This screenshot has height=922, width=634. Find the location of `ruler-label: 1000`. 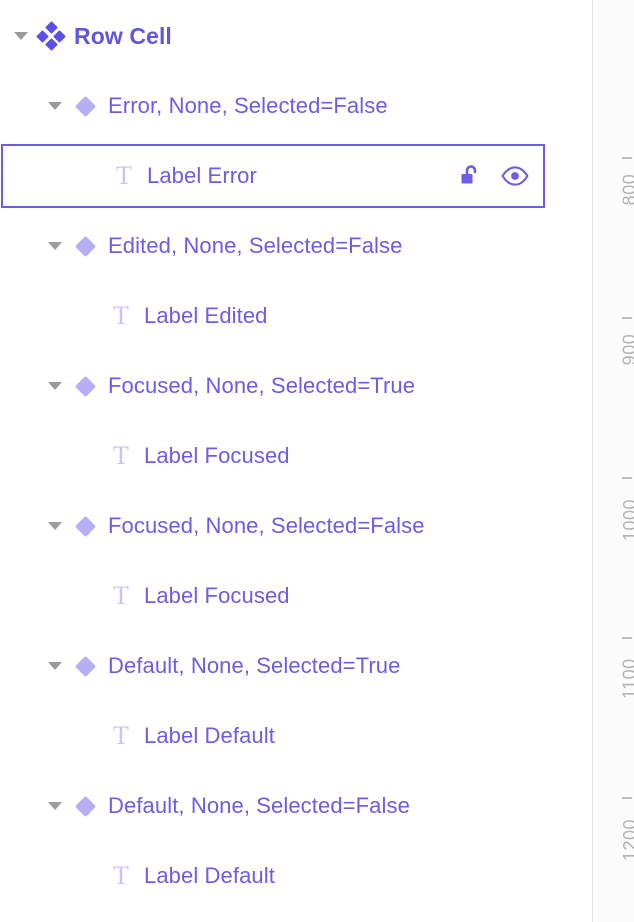

ruler-label: 1000 is located at coordinates (627, 520).